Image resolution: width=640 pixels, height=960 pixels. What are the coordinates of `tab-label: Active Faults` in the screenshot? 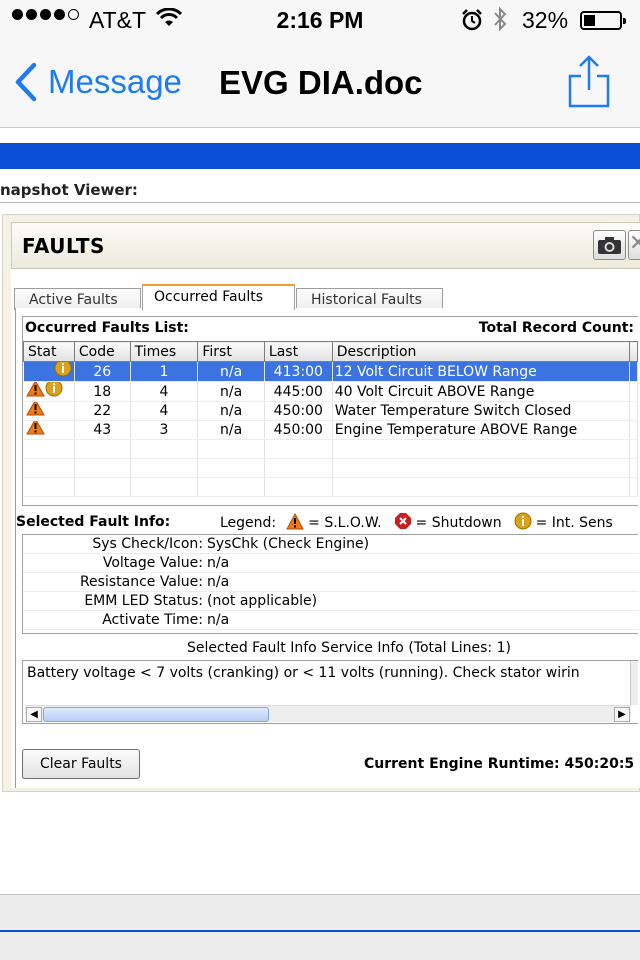 It's located at (73, 300).